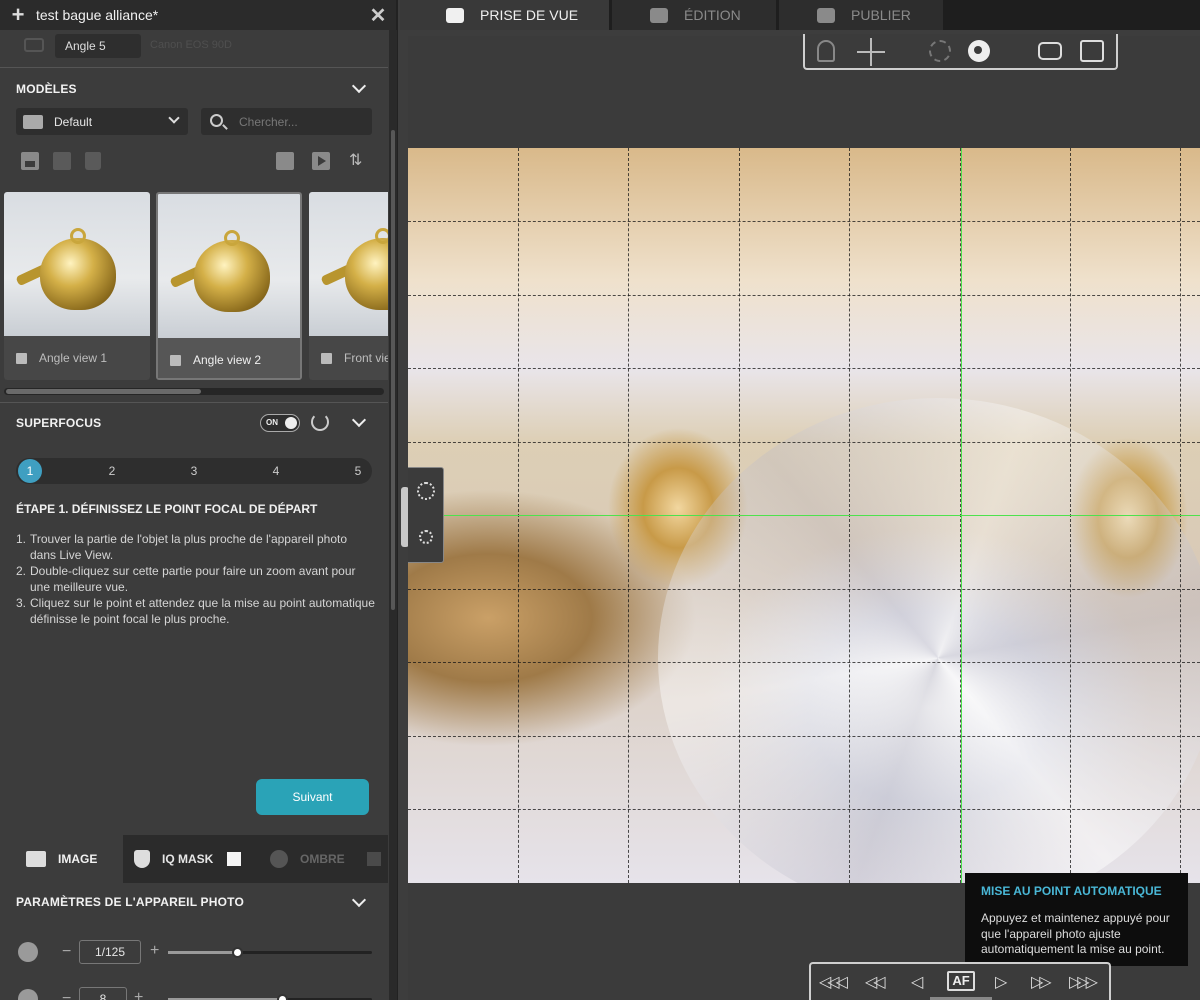  I want to click on skip-forward-far-icon: ▷▷▷, so click(1083, 982).